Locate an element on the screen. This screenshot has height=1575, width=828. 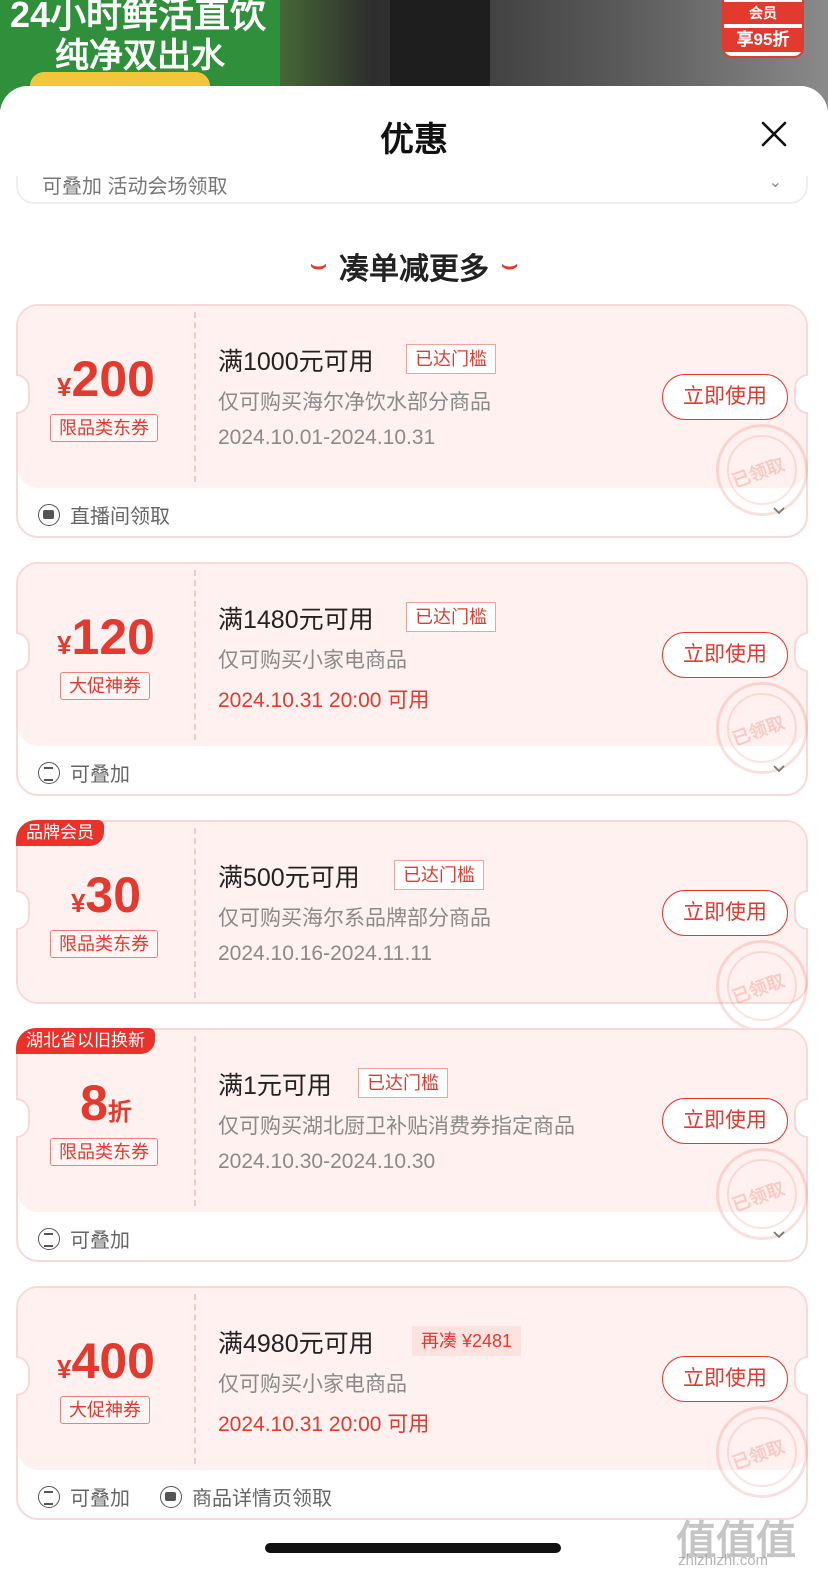
smile-left-icon: ⌣ is located at coordinates (318, 264).